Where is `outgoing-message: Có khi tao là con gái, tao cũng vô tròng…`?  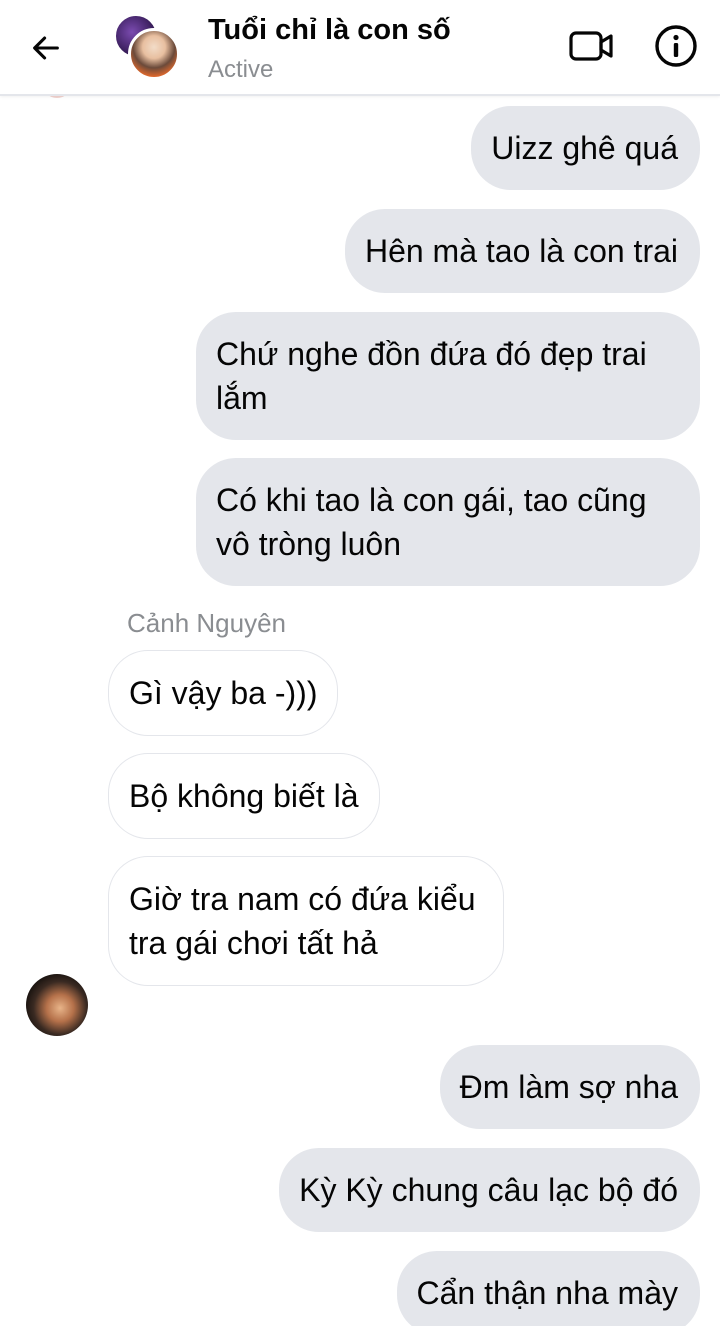
outgoing-message: Có khi tao là con gái, tao cũng vô tròng… is located at coordinates (448, 522).